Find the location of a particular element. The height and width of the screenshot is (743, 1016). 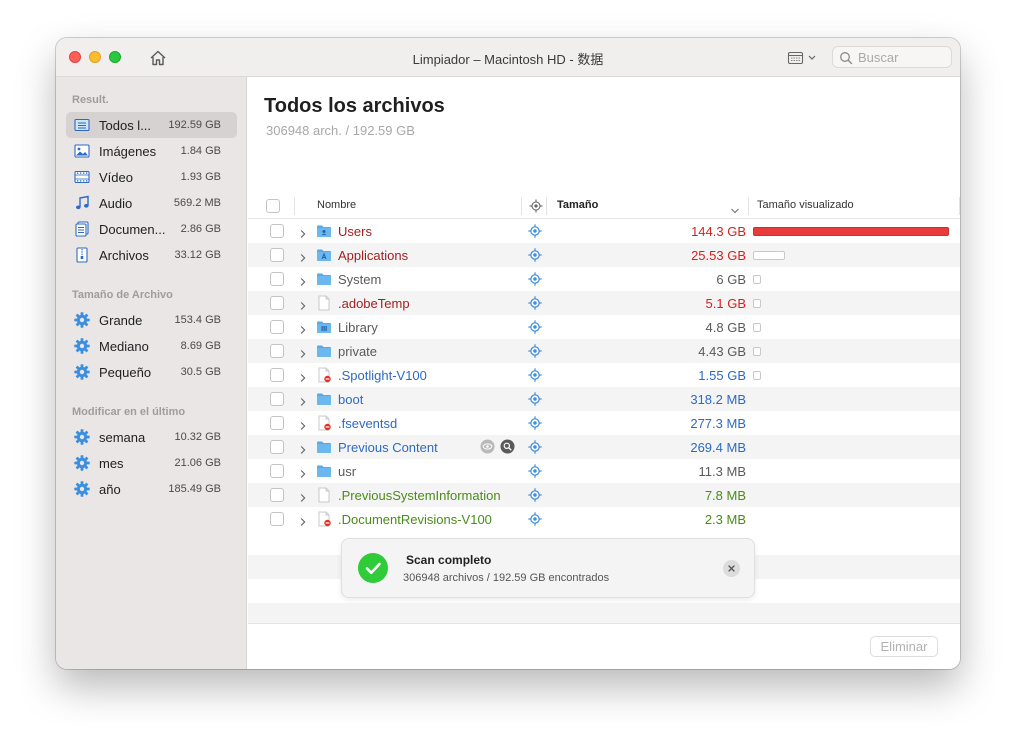

sidebar-item-small: Pequeño 30.5 GB is located at coordinates (151, 372).